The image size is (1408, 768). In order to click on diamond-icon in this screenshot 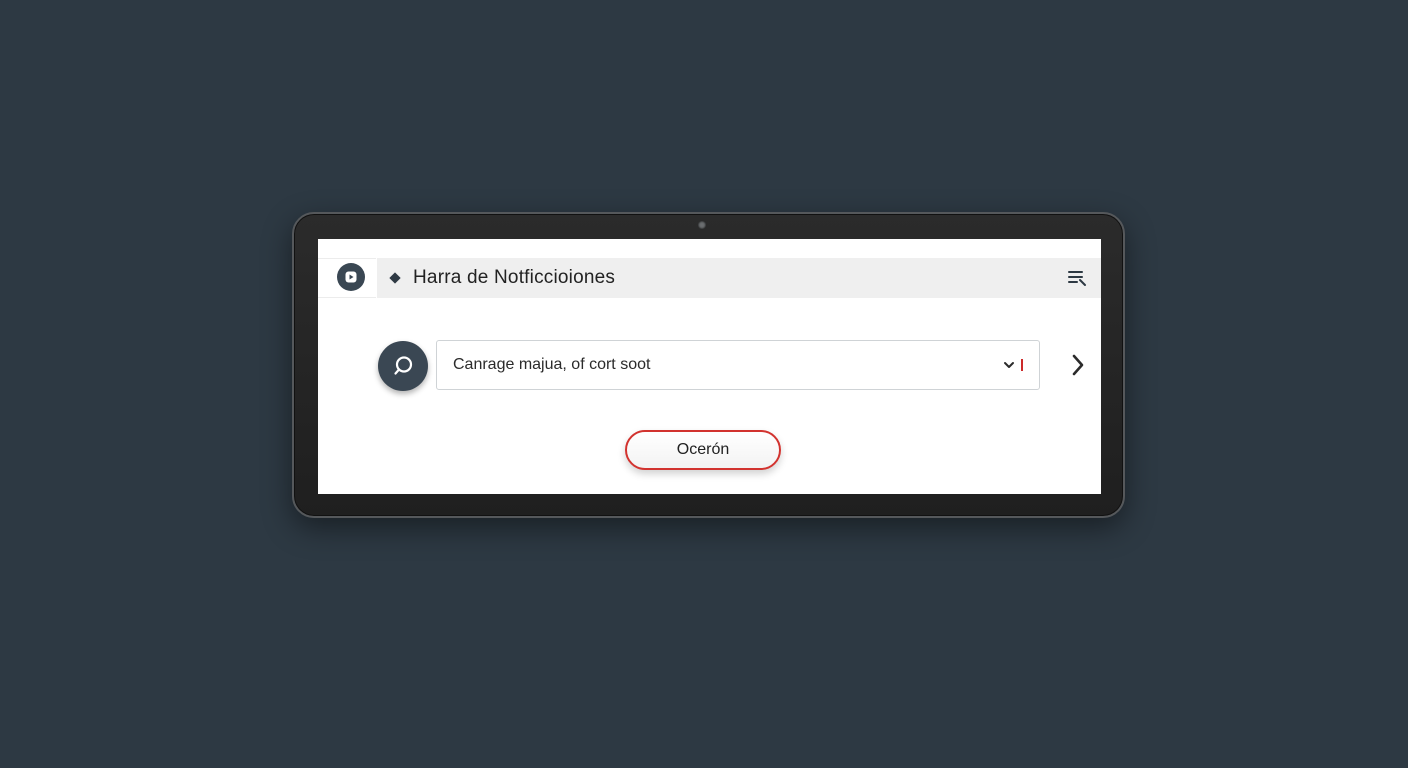, I will do `click(395, 278)`.